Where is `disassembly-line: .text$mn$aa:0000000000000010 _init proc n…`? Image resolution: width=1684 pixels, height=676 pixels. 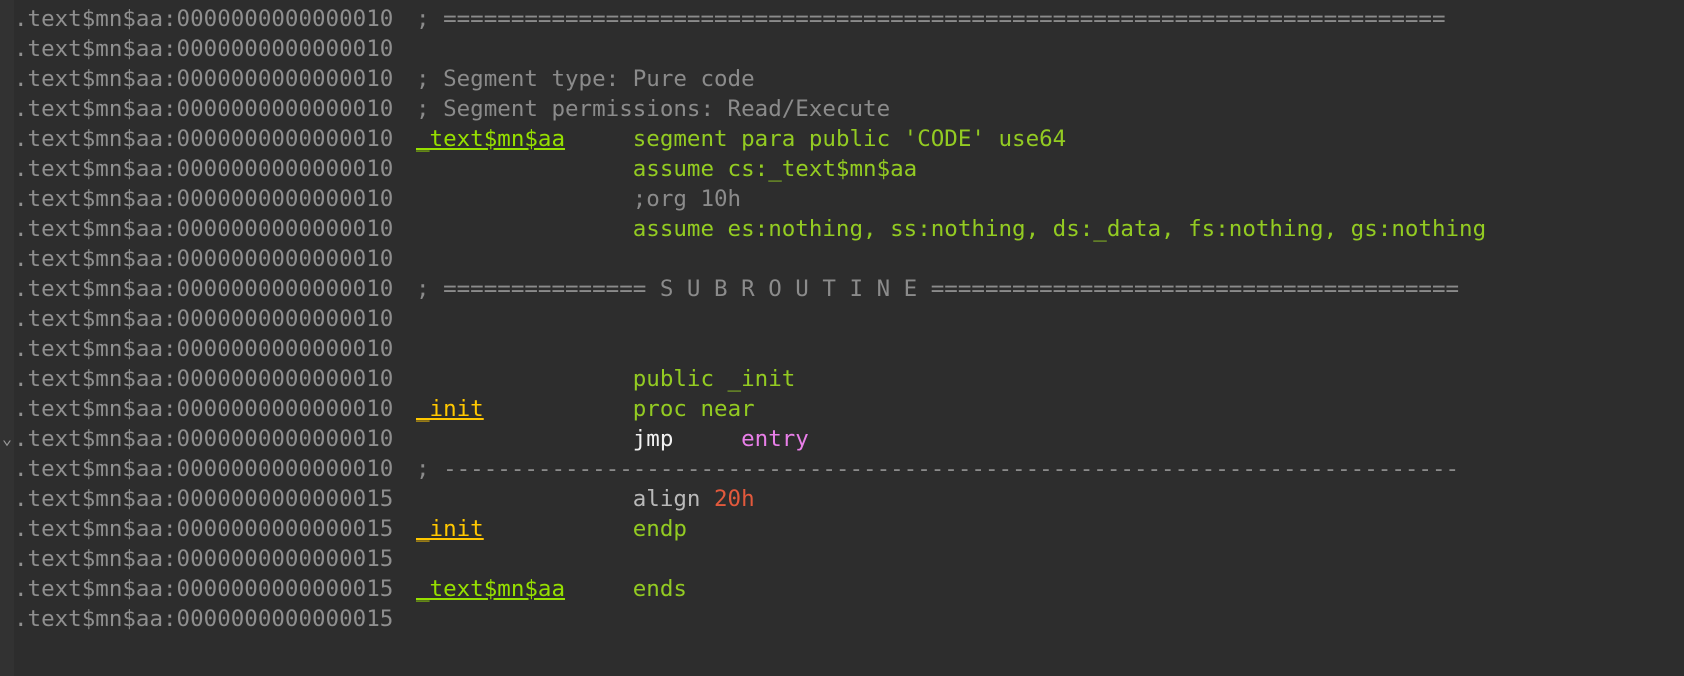 disassembly-line: .text$mn$aa:0000000000000010 _init proc n… is located at coordinates (842, 409).